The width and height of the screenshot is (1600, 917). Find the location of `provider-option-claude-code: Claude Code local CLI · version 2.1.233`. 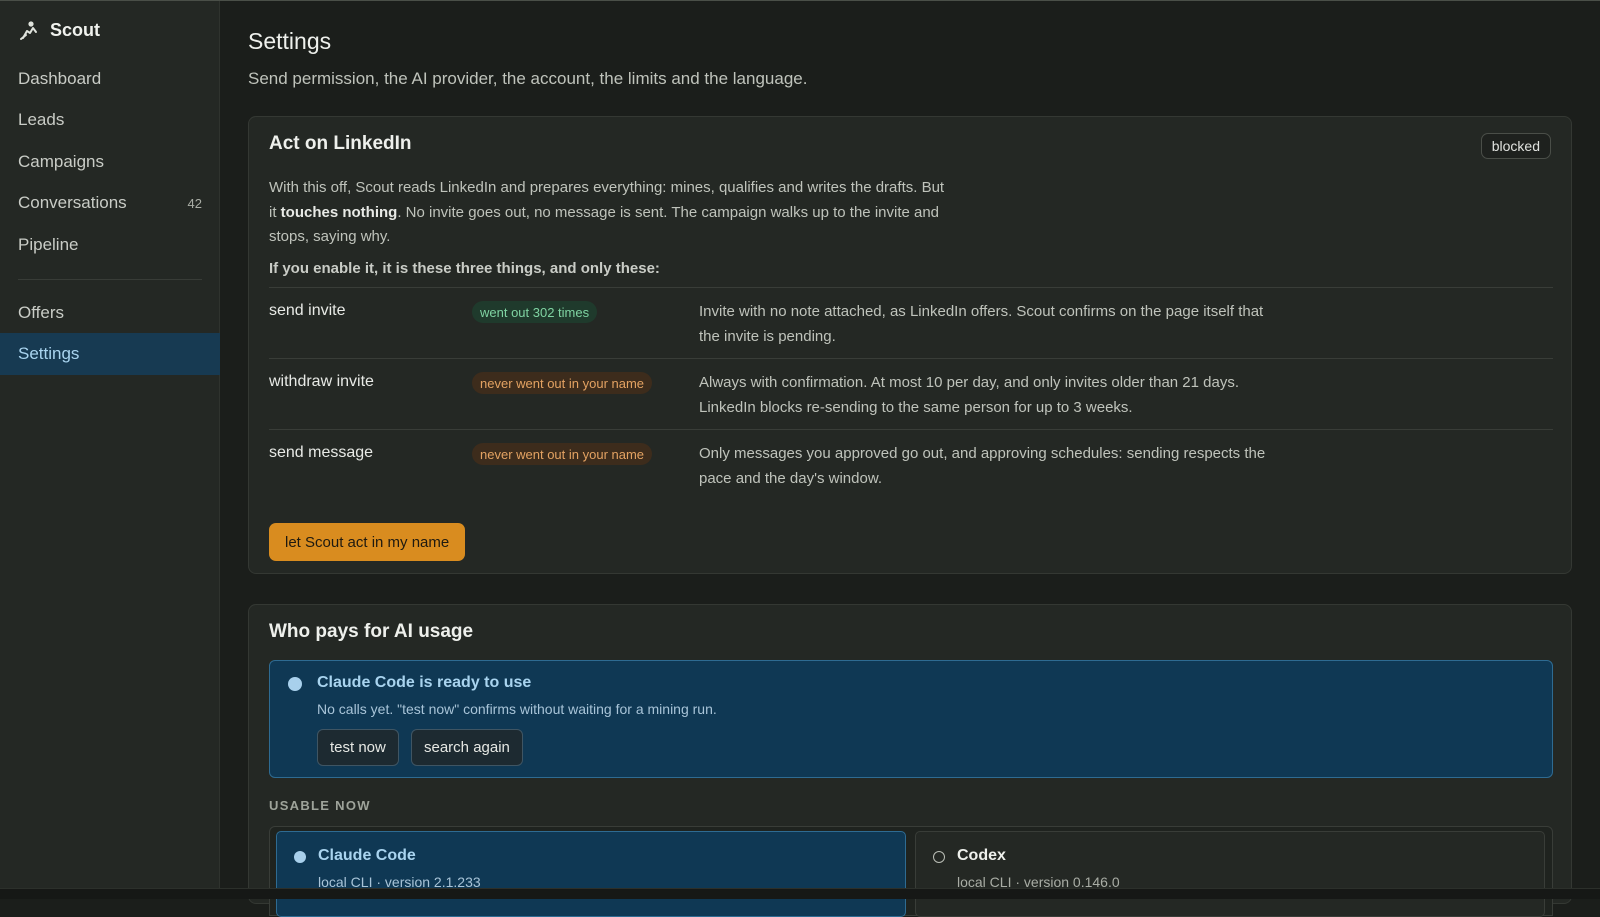

provider-option-claude-code: Claude Code local CLI · version 2.1.233 is located at coordinates (591, 874).